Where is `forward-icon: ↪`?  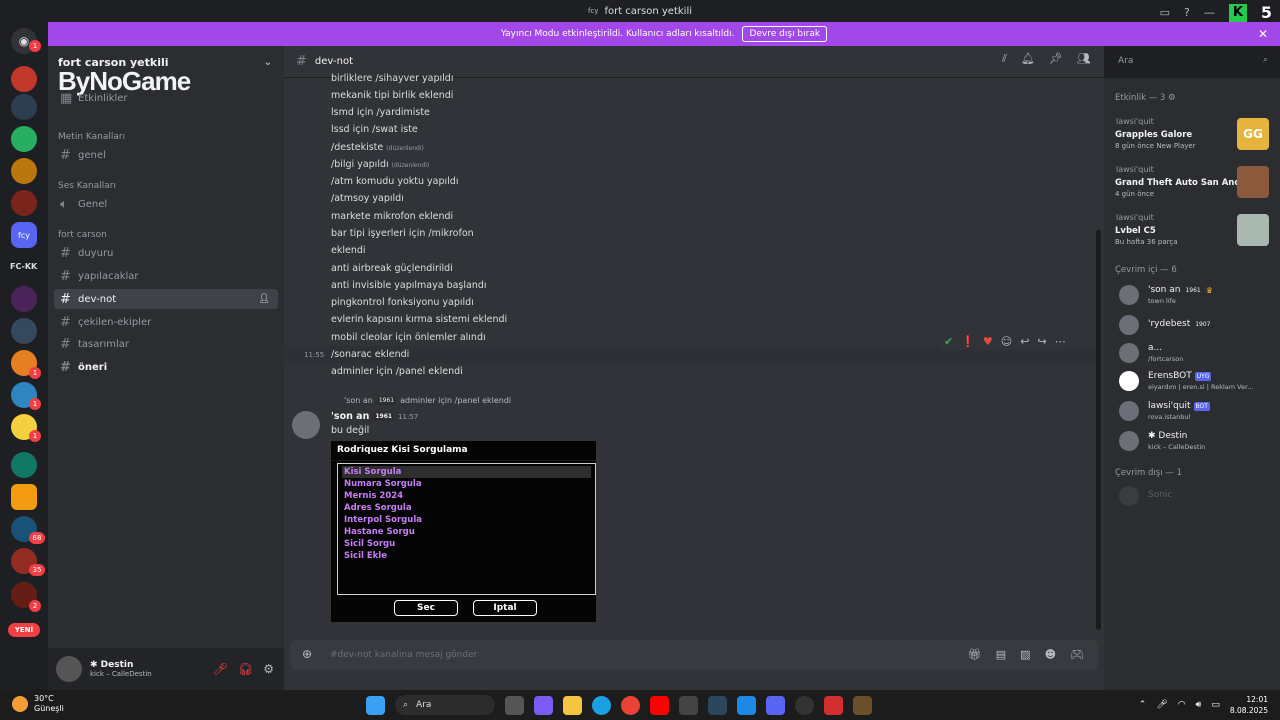 forward-icon: ↪ is located at coordinates (1041, 341).